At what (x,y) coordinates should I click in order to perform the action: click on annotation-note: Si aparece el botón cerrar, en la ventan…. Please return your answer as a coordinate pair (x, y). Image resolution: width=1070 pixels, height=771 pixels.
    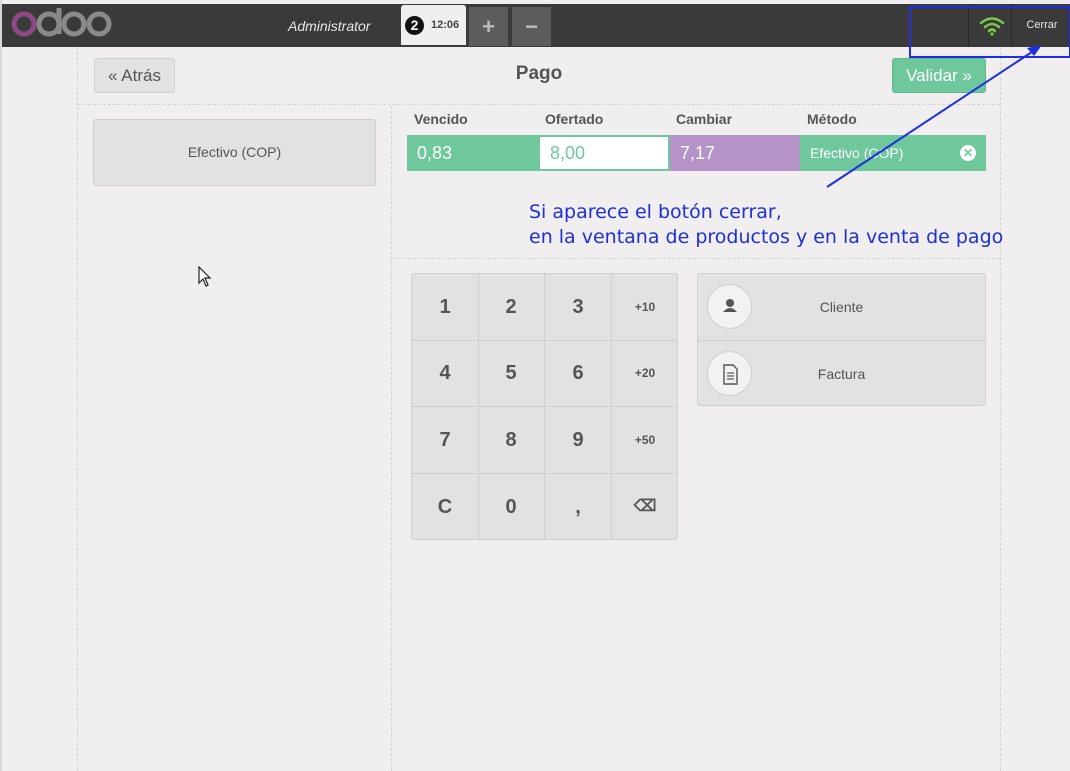
    Looking at the image, I should click on (766, 225).